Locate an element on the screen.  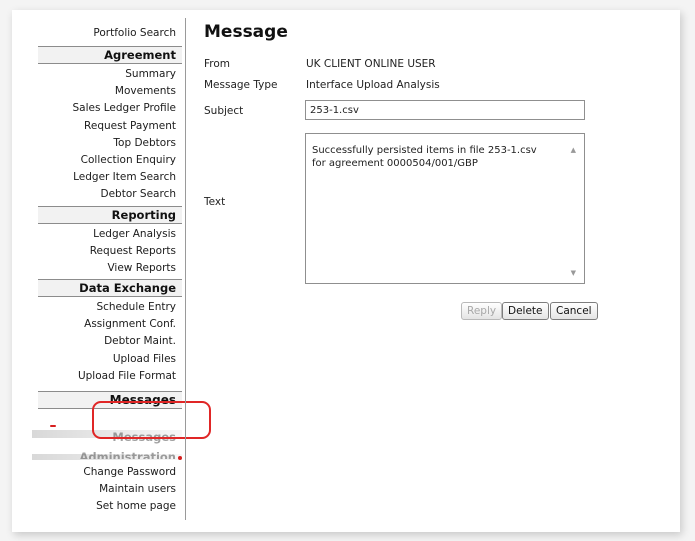
section-heading-reporting: Reporting is located at coordinates (110, 214).